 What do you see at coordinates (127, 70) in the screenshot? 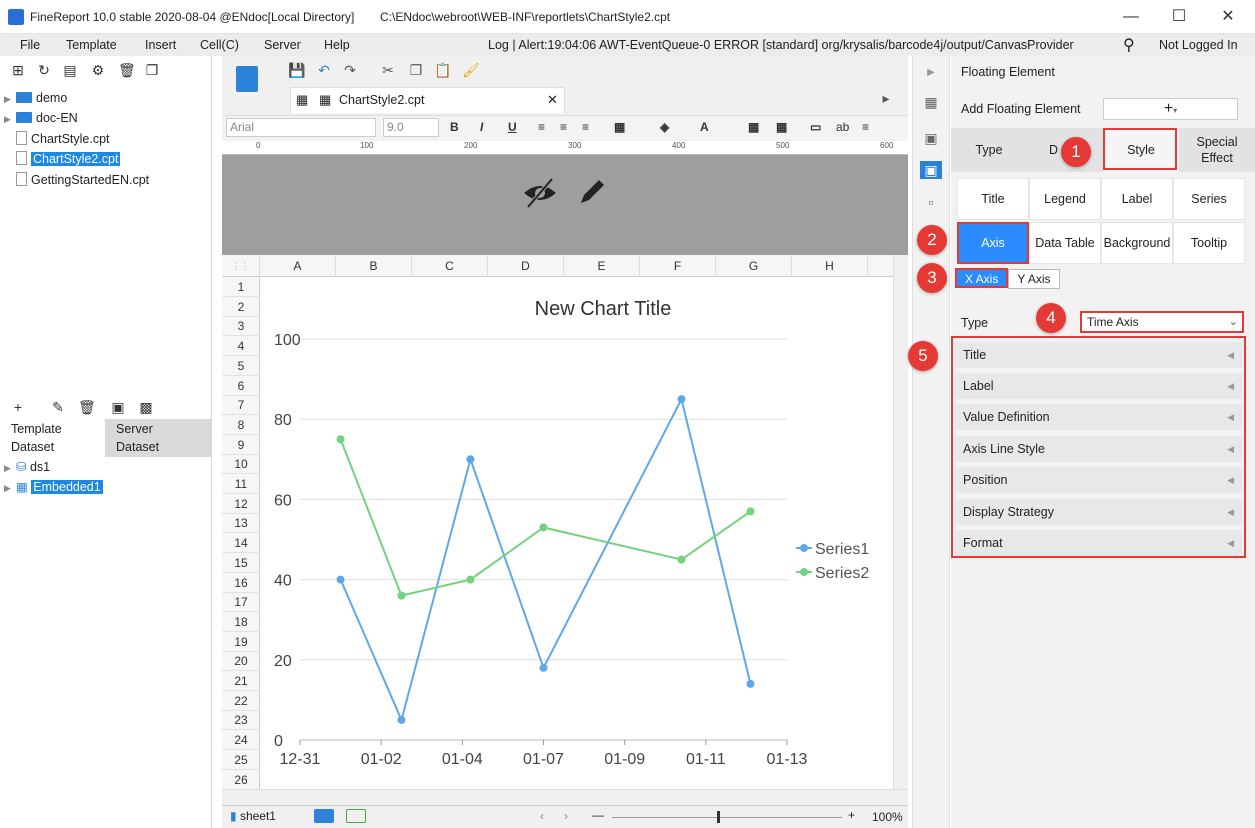
I see `delete-icon: 🗑` at bounding box center [127, 70].